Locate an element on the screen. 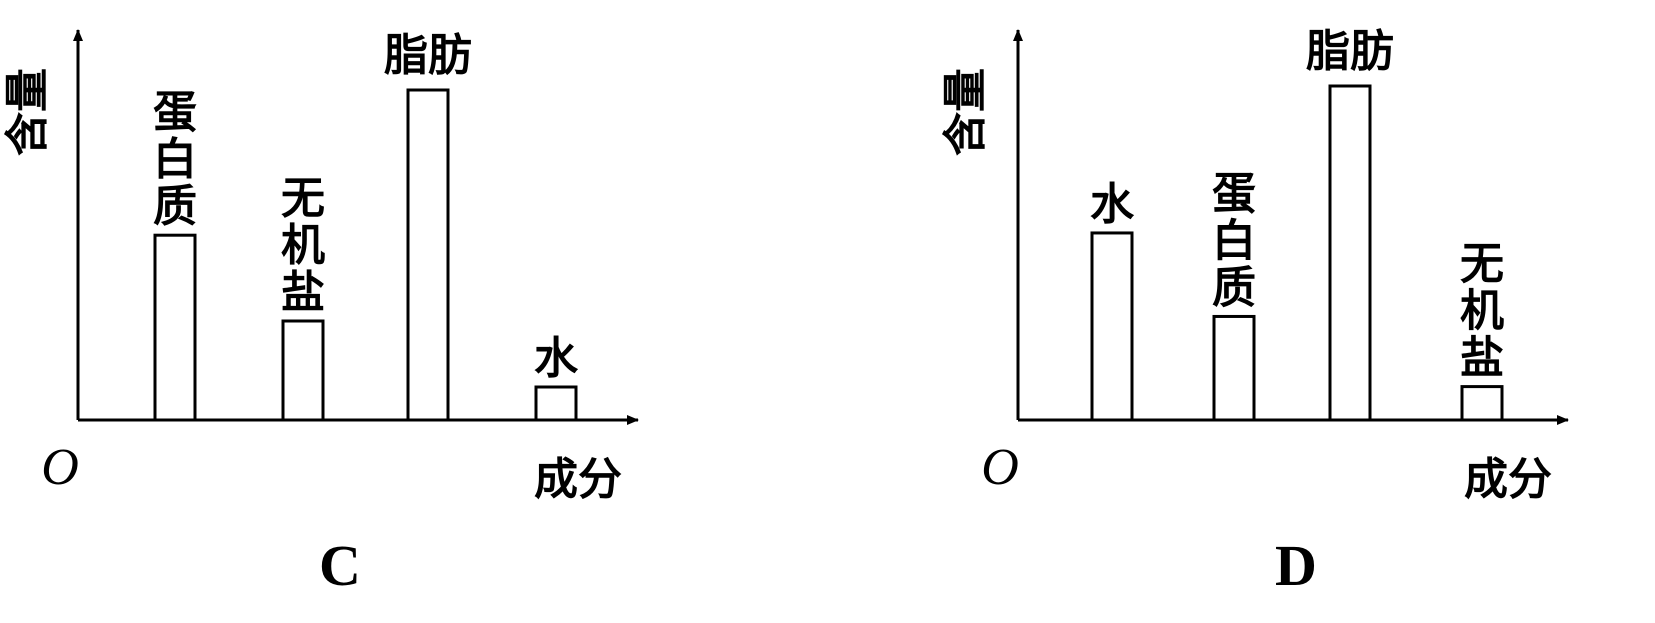 The width and height of the screenshot is (1655, 623). panel-caption: D is located at coordinates (1296, 565).